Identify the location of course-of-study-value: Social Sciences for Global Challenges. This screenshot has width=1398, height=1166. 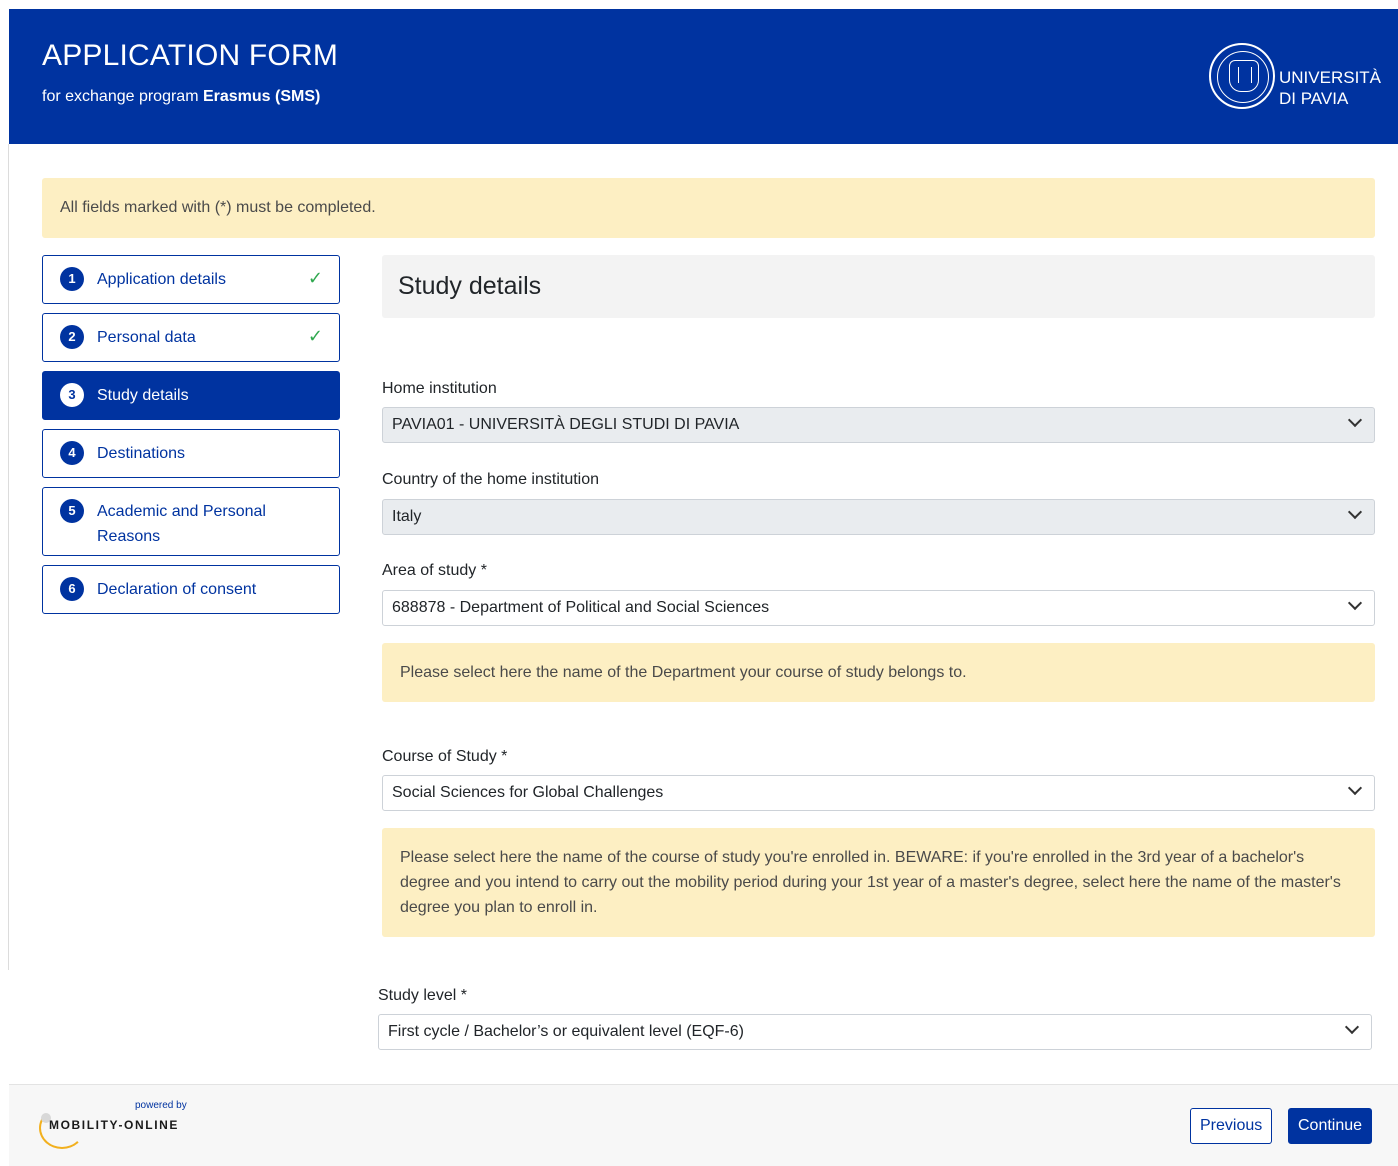
(528, 792).